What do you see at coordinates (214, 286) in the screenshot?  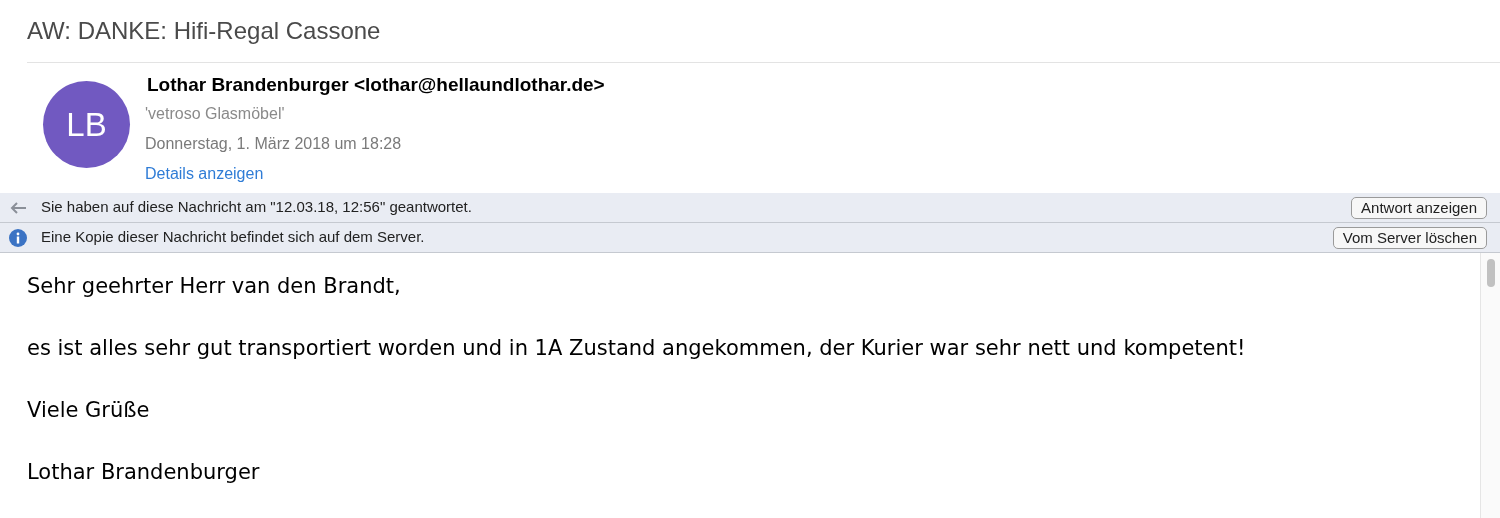 I see `message-paragraph: Sehr geehrter Herr van den Brandt,` at bounding box center [214, 286].